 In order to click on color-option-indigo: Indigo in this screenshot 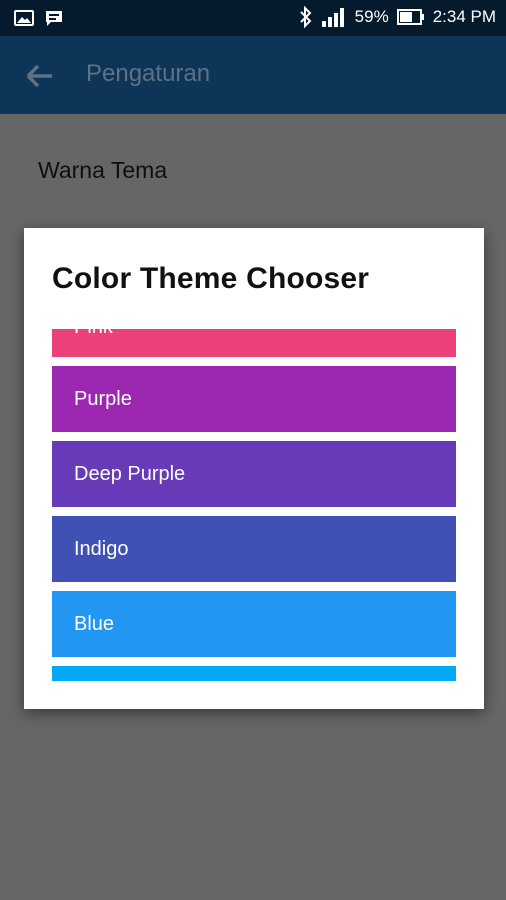, I will do `click(254, 549)`.